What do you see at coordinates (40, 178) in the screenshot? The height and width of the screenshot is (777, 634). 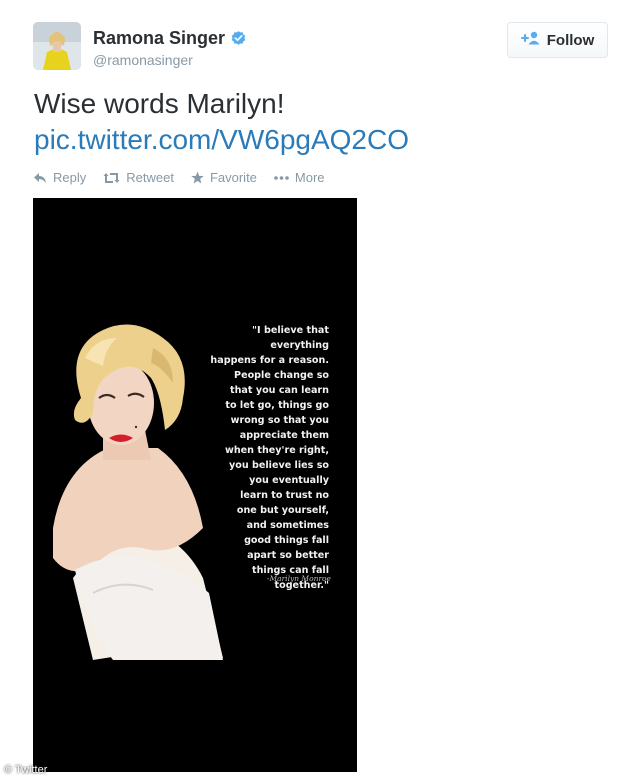 I see `reply-icon` at bounding box center [40, 178].